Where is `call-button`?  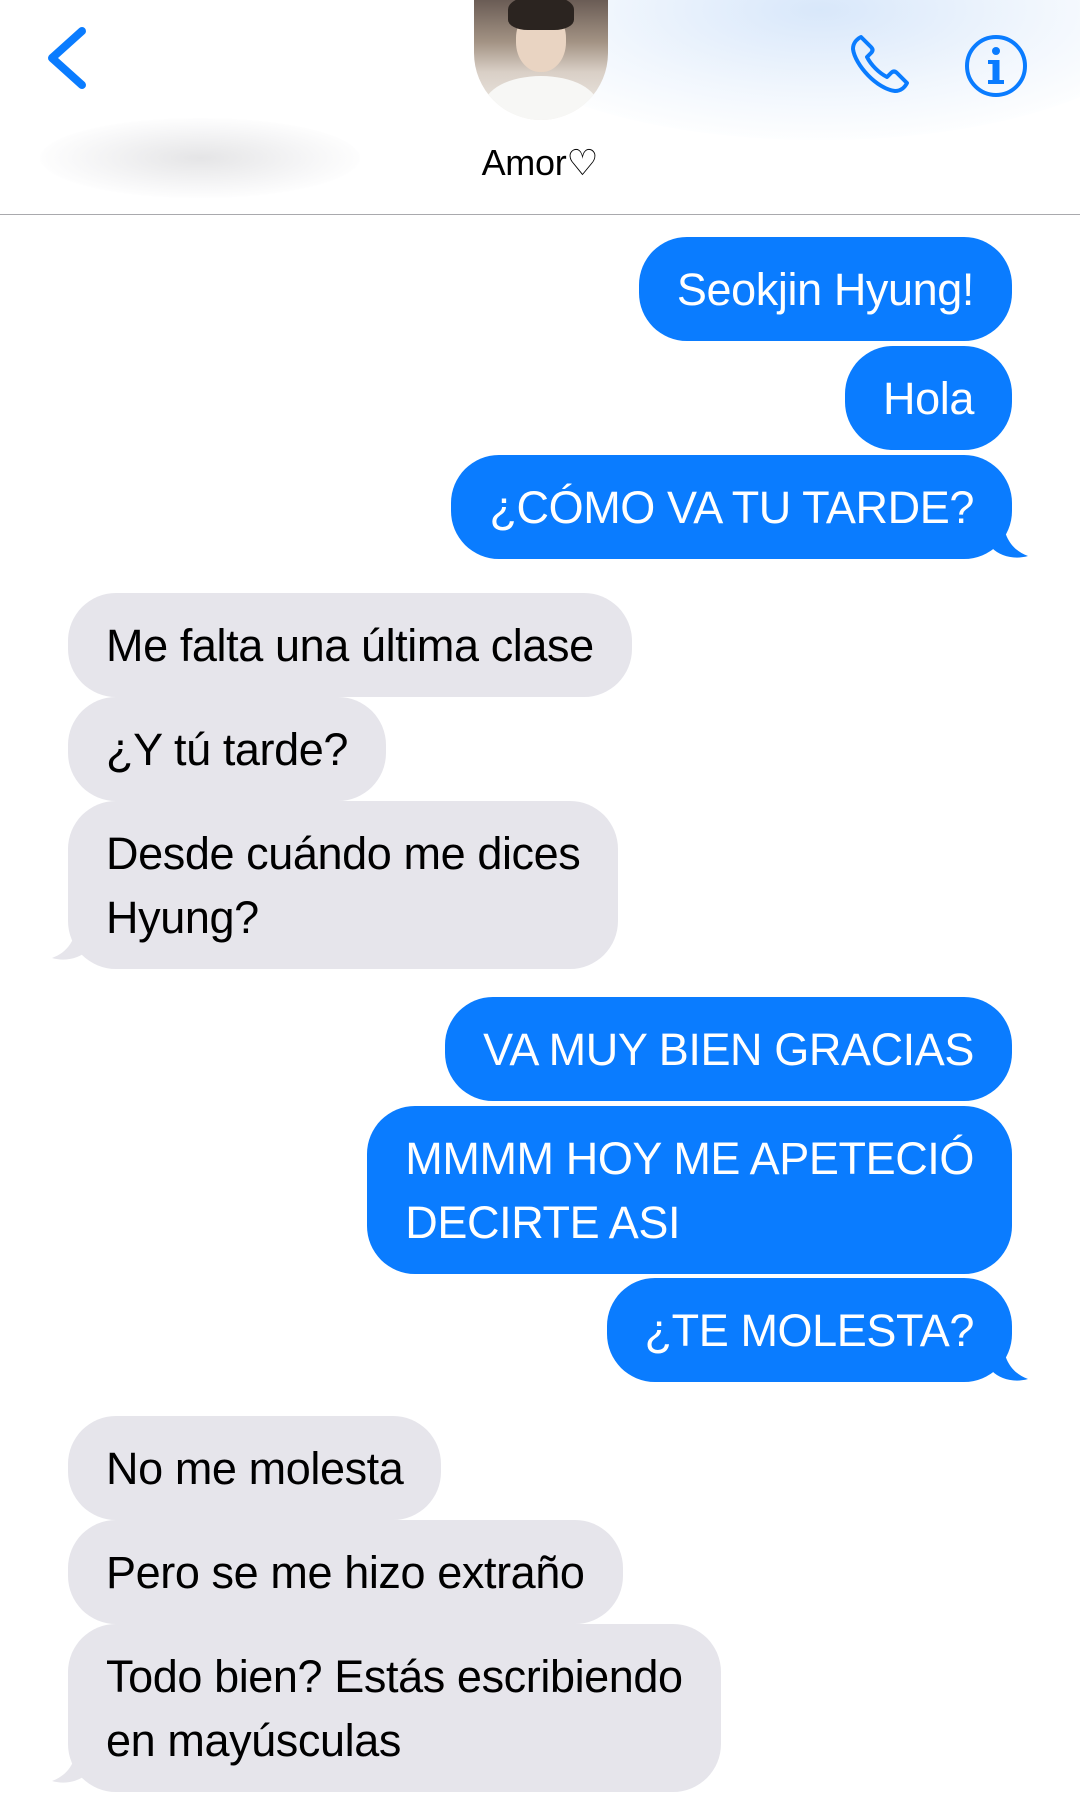
call-button is located at coordinates (880, 64).